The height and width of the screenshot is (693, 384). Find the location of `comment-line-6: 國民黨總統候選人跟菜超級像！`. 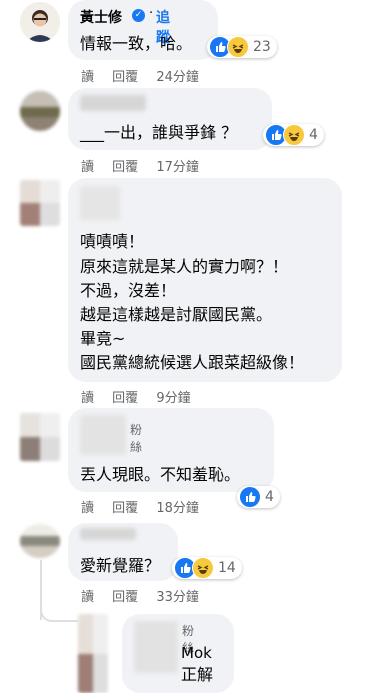

comment-line-6: 國民黨總統候選人跟菜超級像！ is located at coordinates (192, 362).